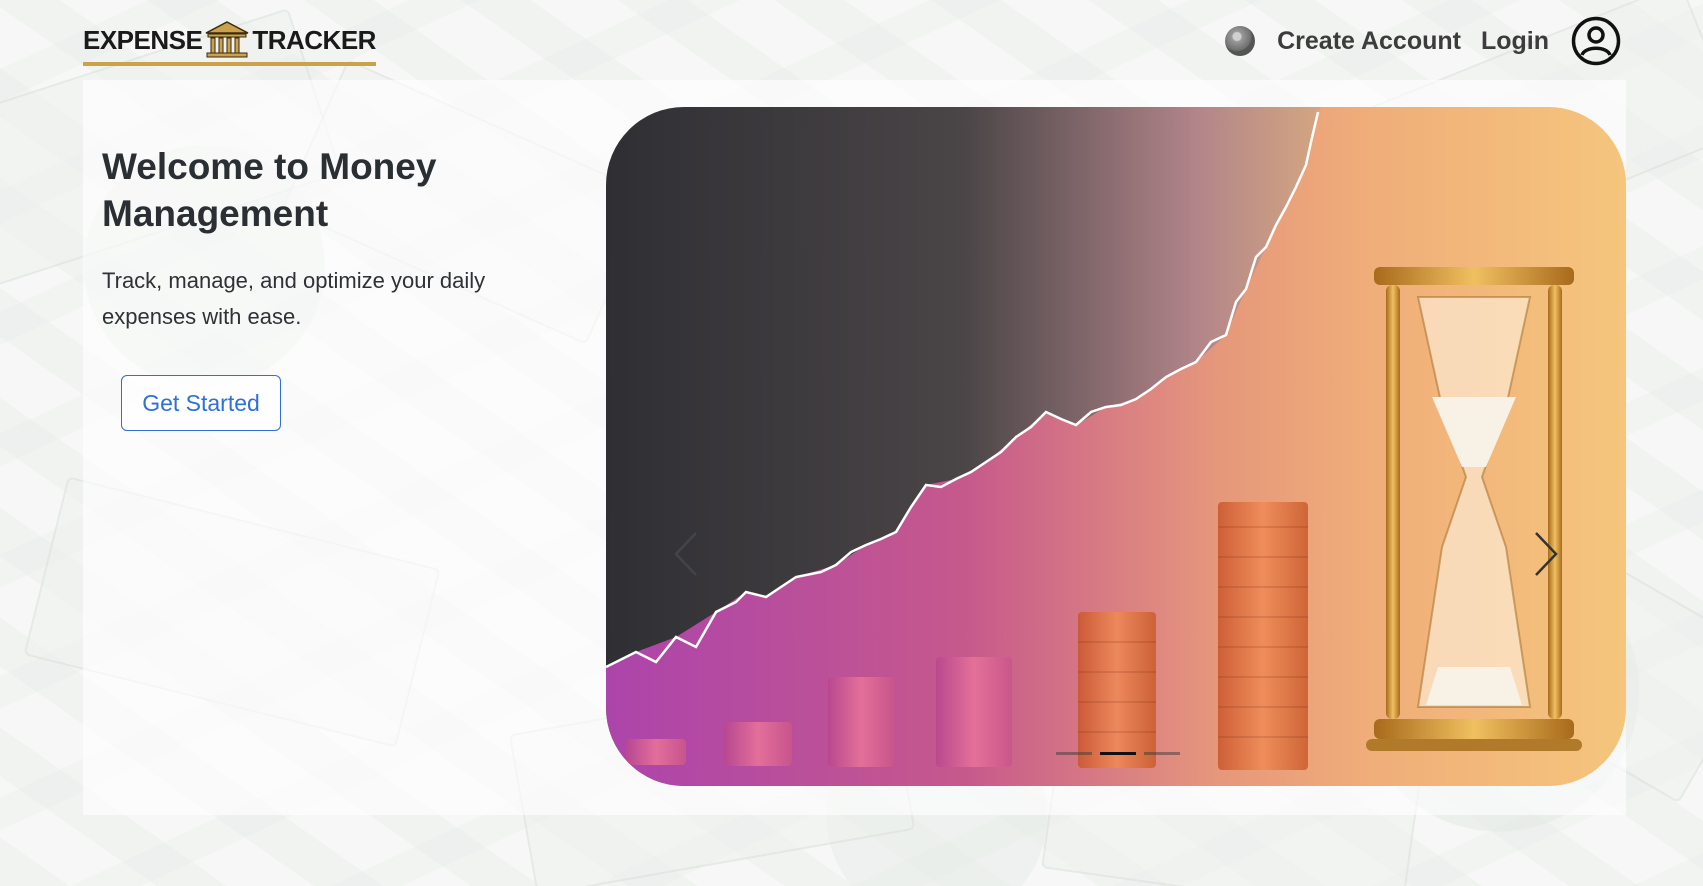 This screenshot has height=886, width=1703. Describe the element at coordinates (851, 40) in the screenshot. I see `top-navbar: EXPENSE TRACKER Create Account Login` at that location.